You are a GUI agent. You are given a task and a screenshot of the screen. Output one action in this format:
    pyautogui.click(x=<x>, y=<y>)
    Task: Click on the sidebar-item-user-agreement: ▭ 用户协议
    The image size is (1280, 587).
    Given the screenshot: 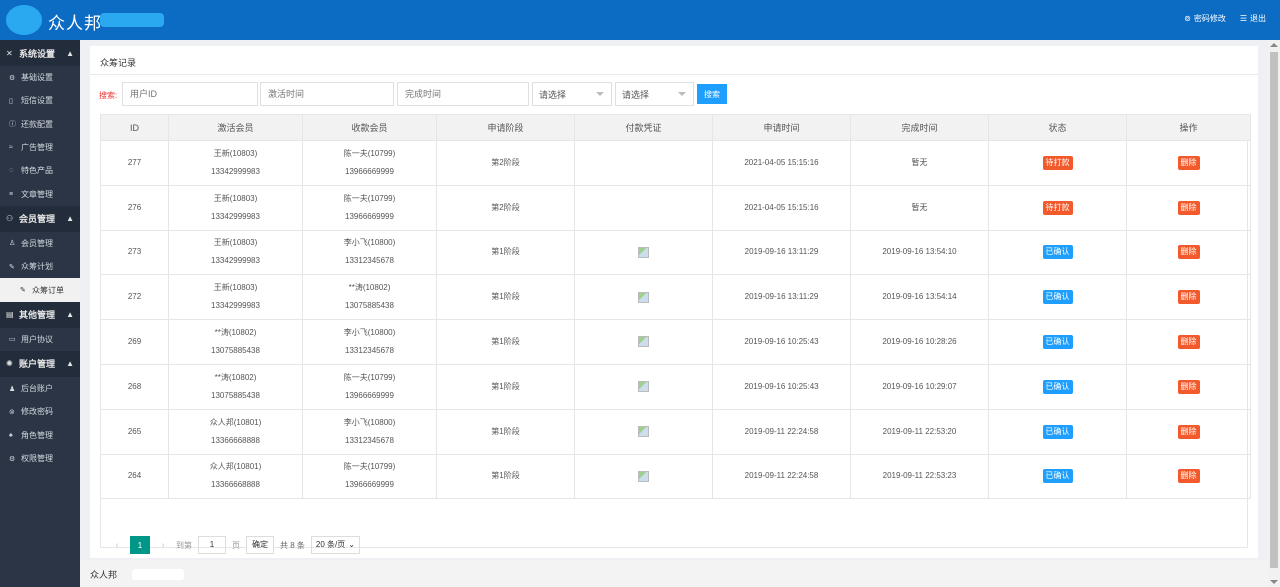 What is the action you would take?
    pyautogui.click(x=40, y=339)
    